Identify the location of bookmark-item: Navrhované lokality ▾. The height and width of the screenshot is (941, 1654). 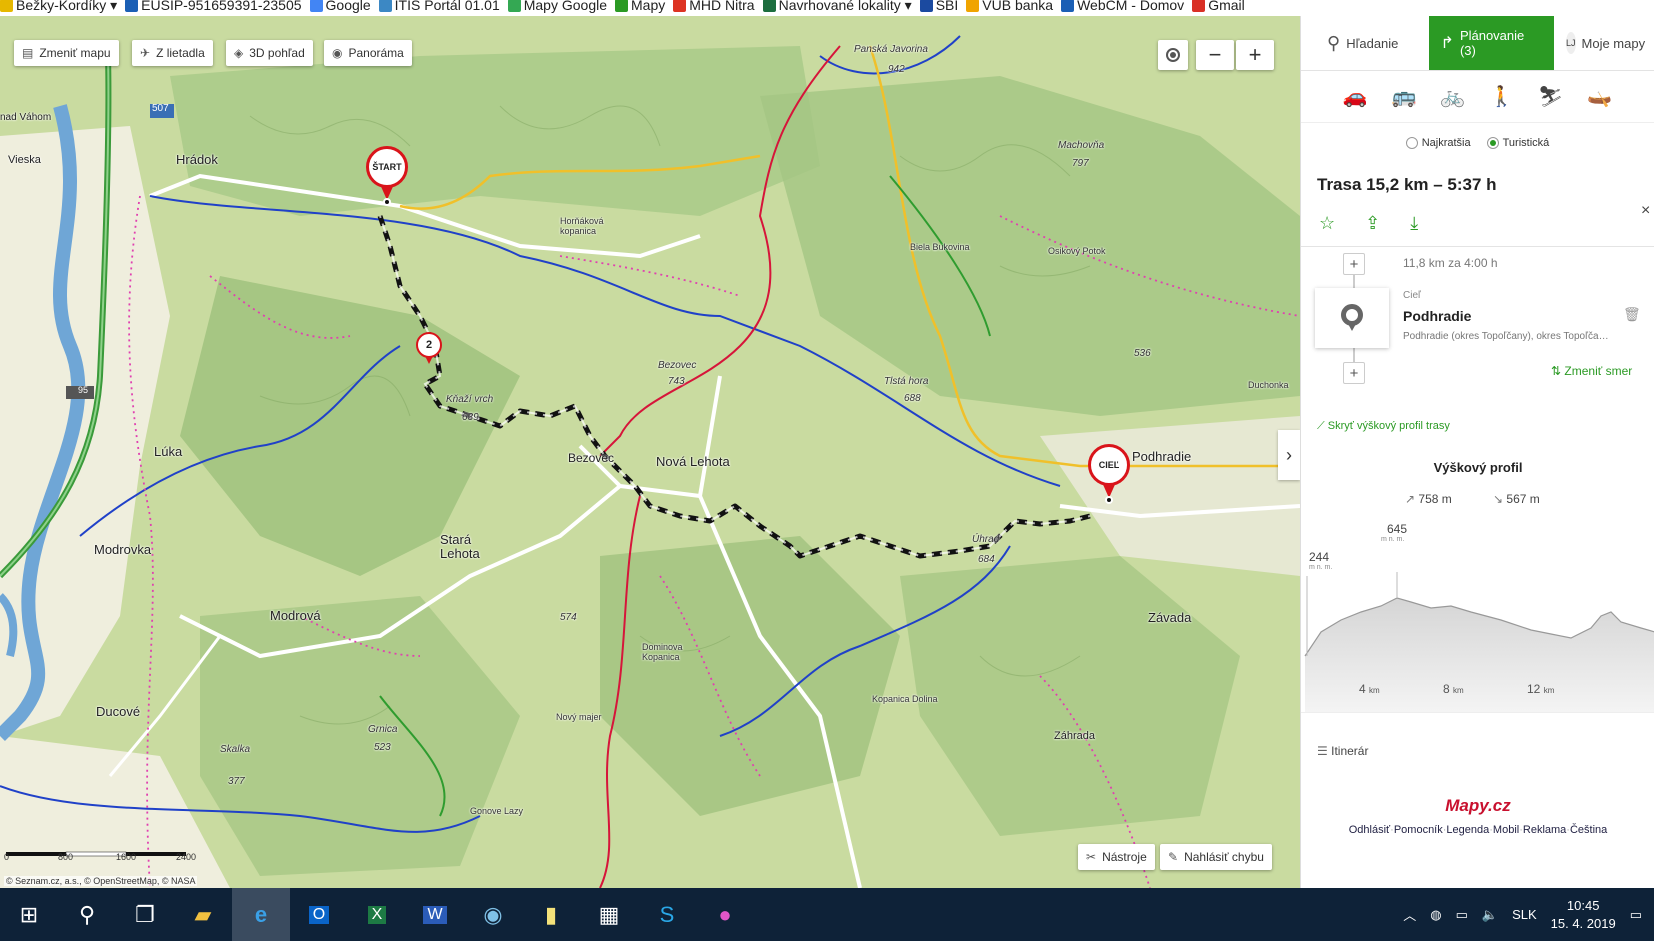
(837, 6).